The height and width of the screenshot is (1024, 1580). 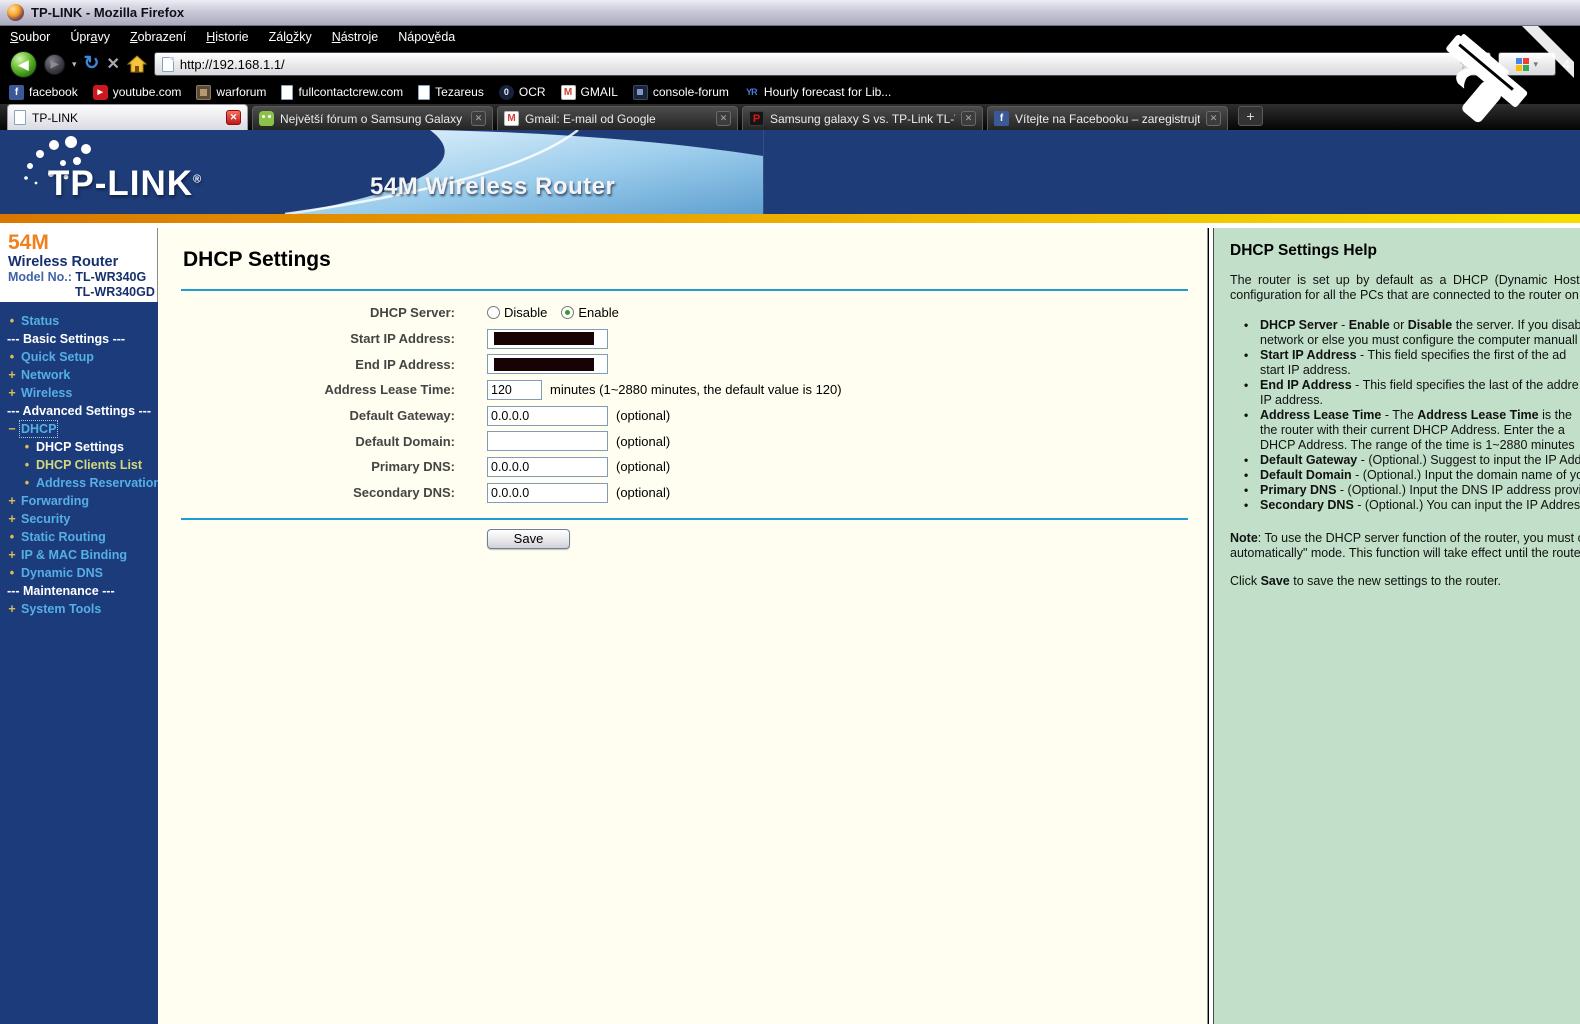 I want to click on bookmark-console-forum: console-forum, so click(x=680, y=92).